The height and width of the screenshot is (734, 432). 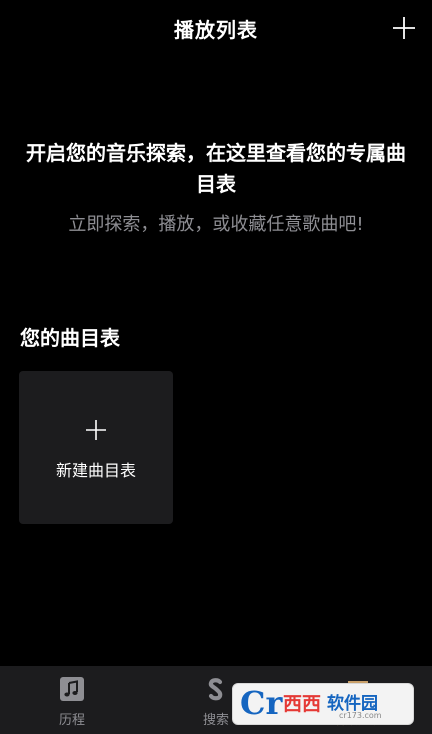 I want to click on tab-history-label: 历程, so click(x=71, y=720).